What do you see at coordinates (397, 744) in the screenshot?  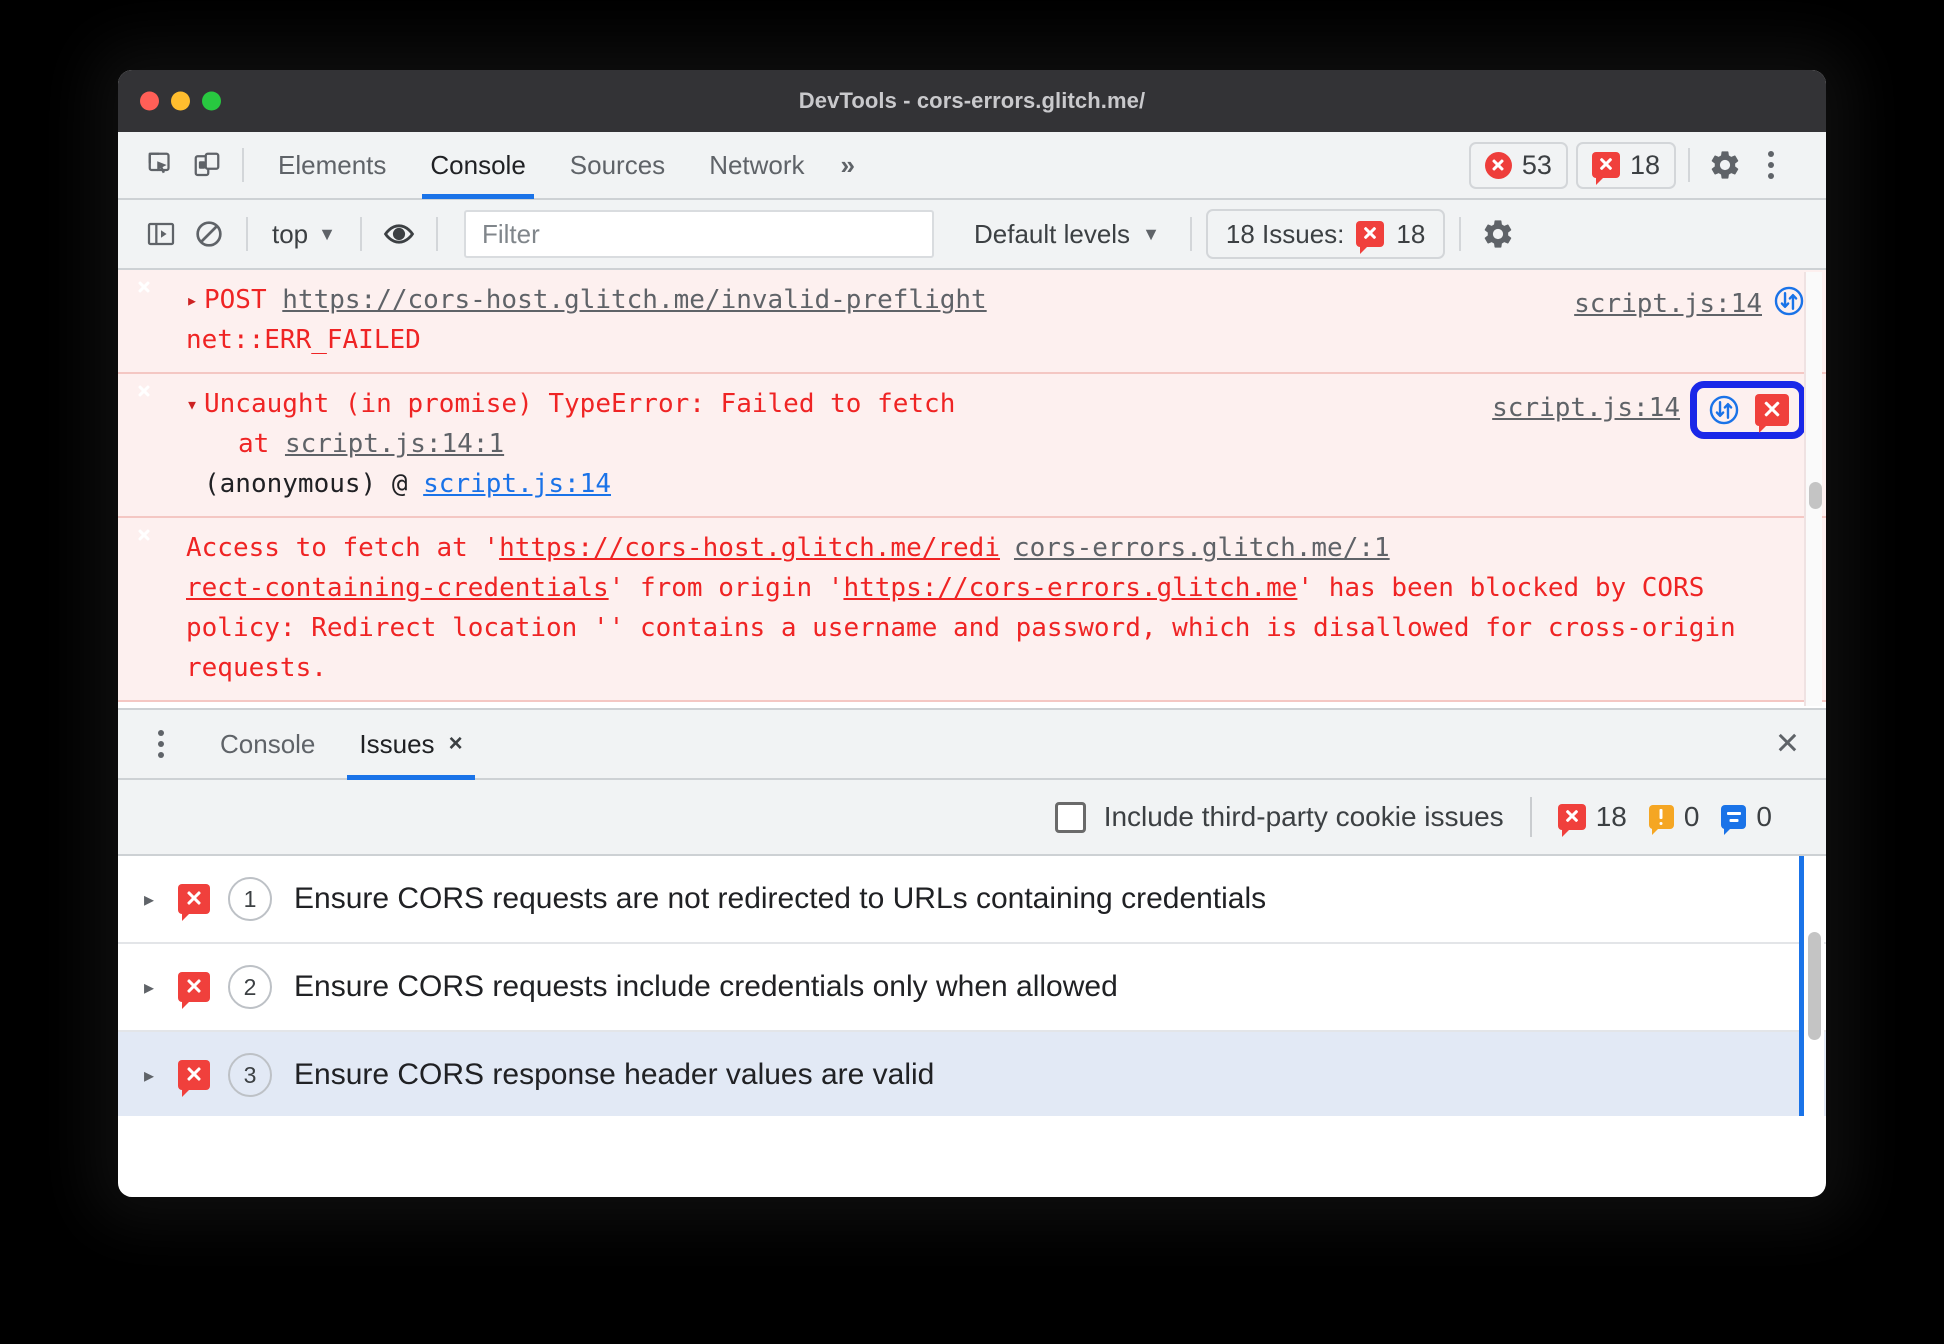 I see `drawer-tab-issues-label: Issues` at bounding box center [397, 744].